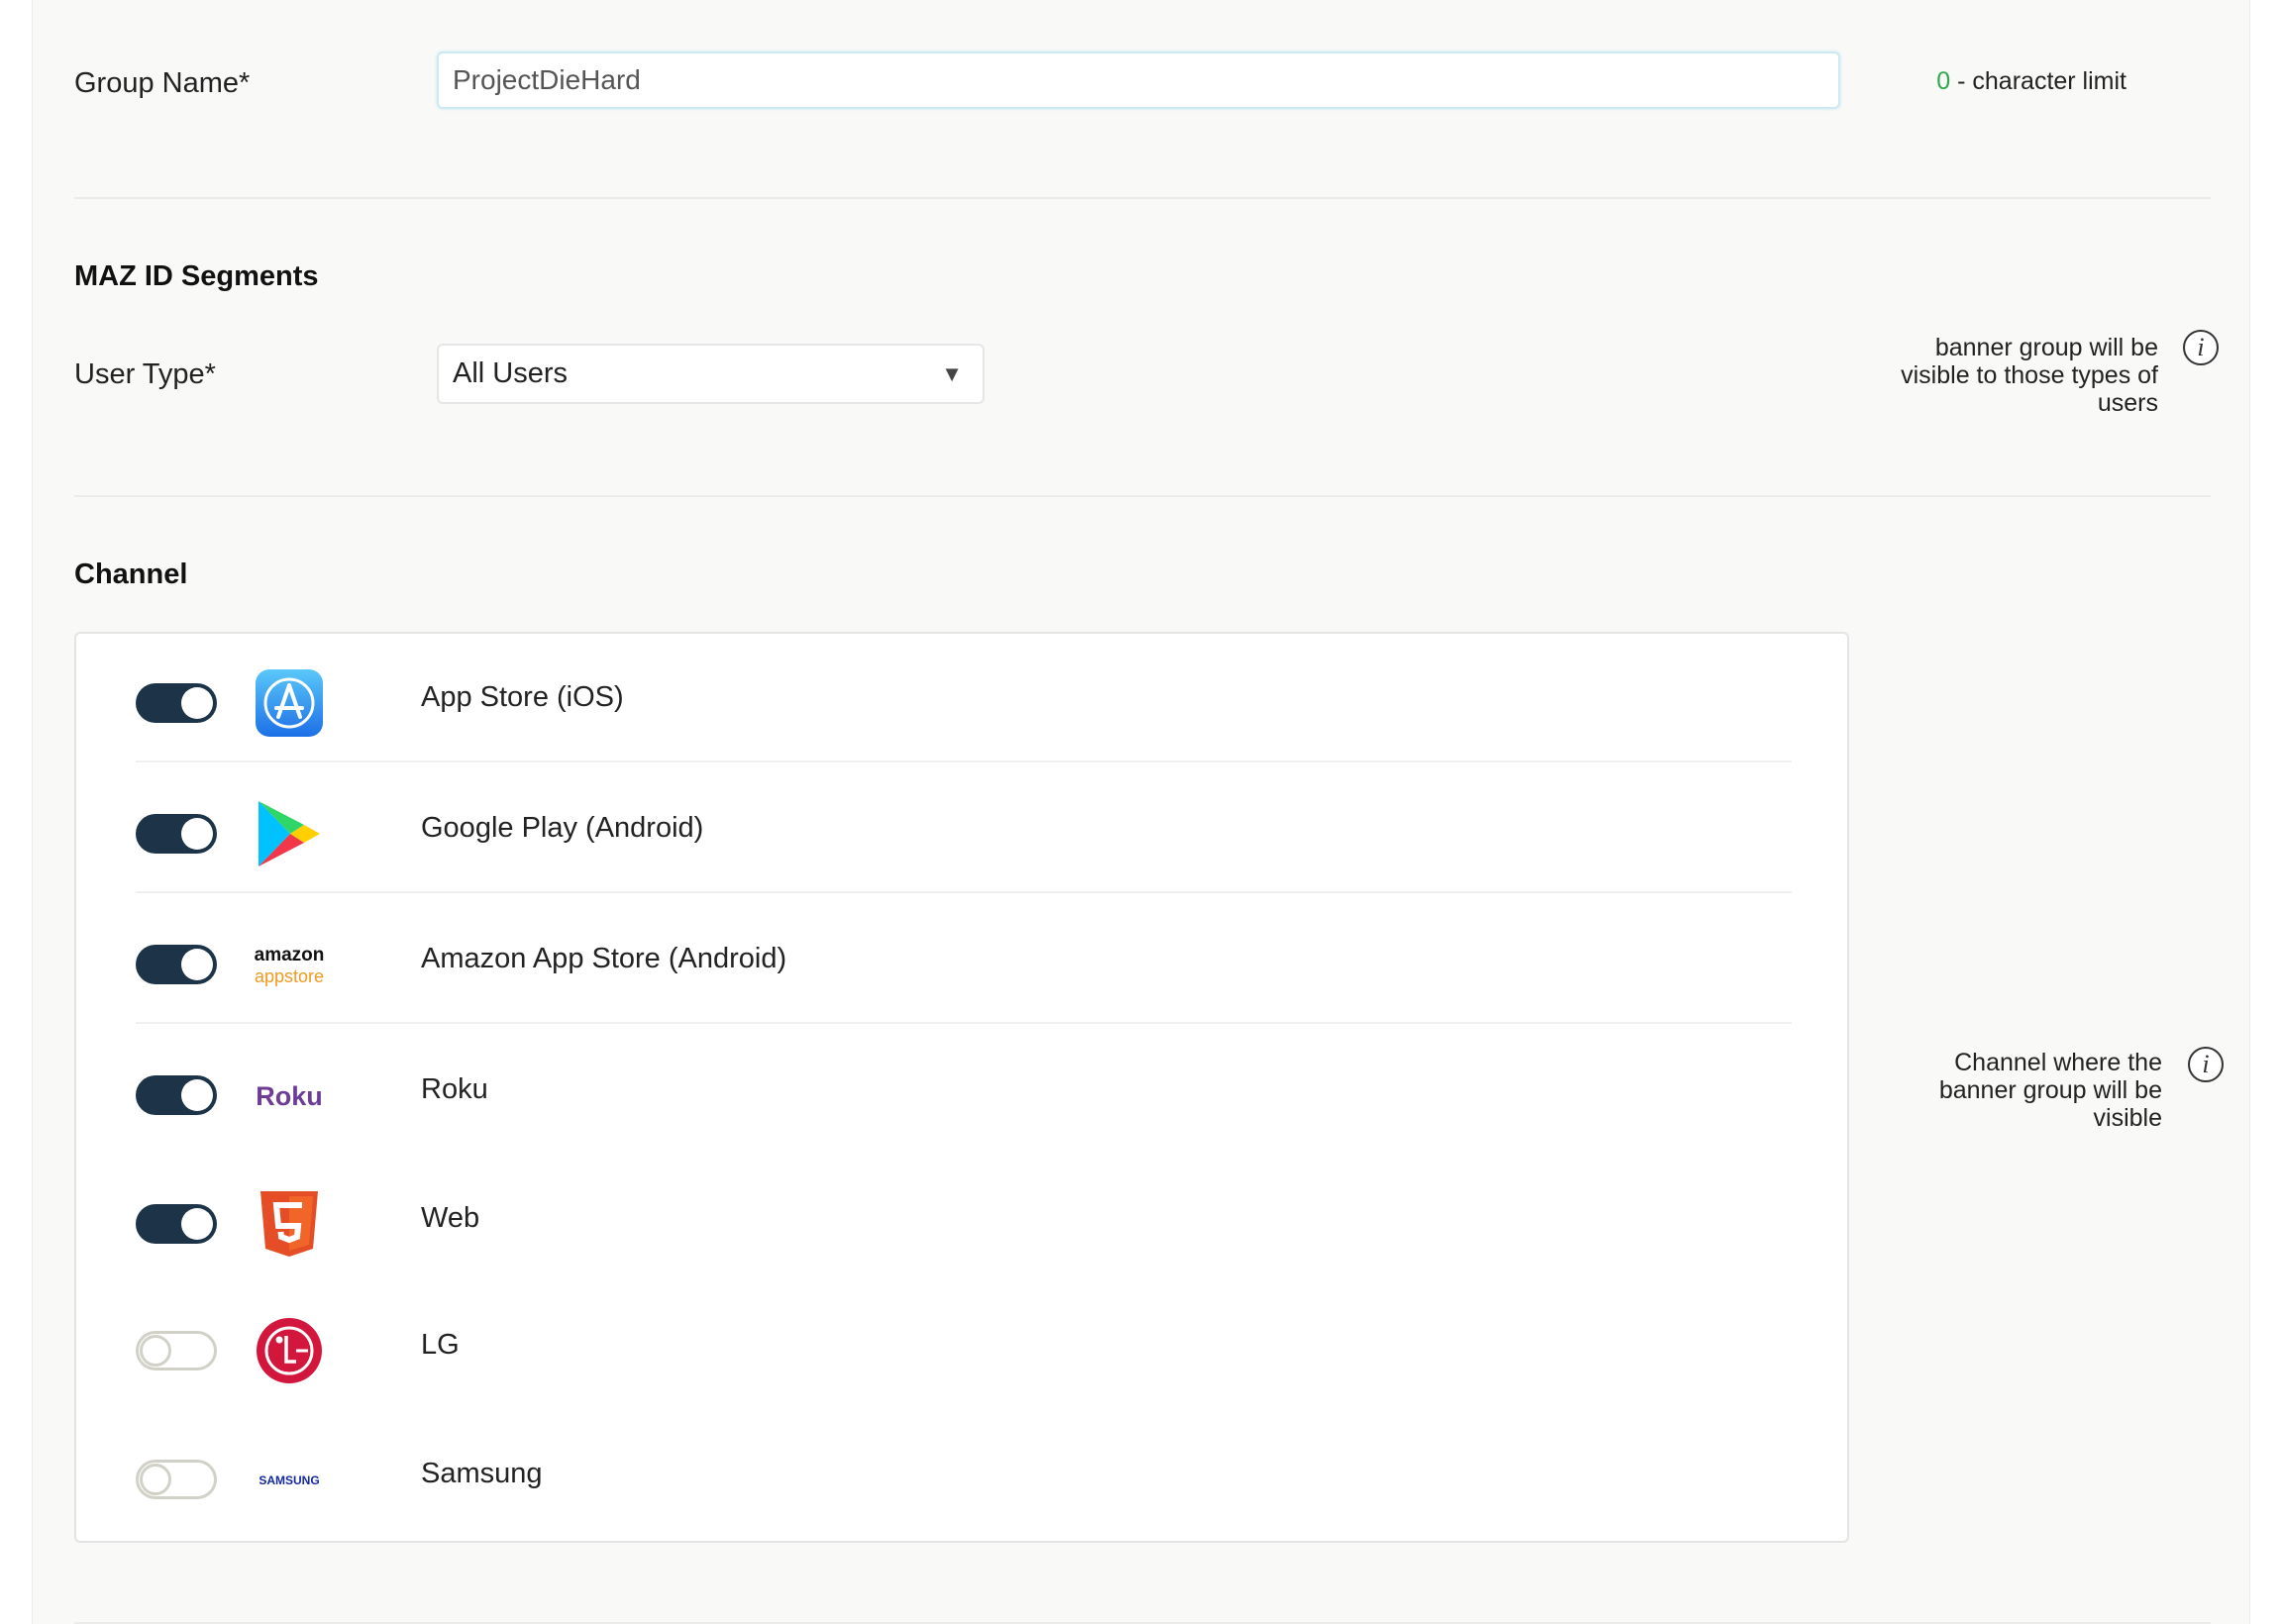 Image resolution: width=2282 pixels, height=1624 pixels. I want to click on logo-text: SAMSUNG, so click(289, 1480).